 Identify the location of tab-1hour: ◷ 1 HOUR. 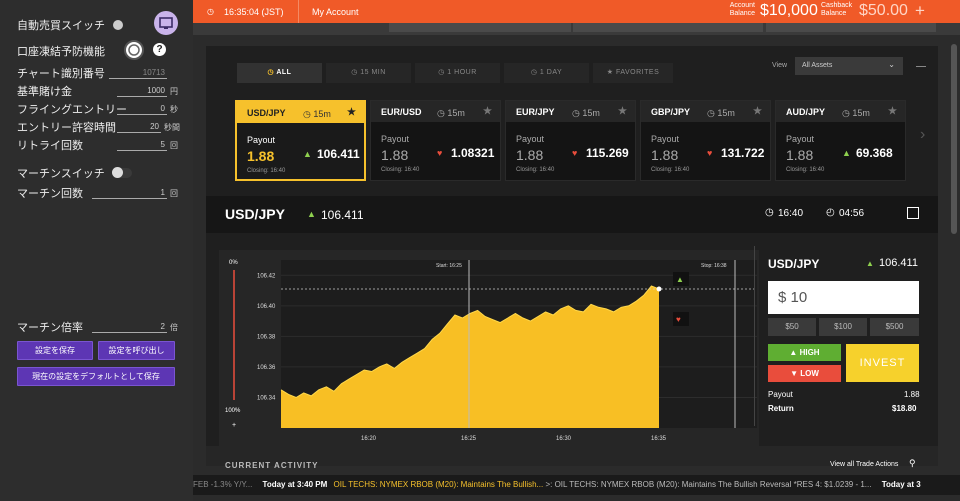
(457, 73).